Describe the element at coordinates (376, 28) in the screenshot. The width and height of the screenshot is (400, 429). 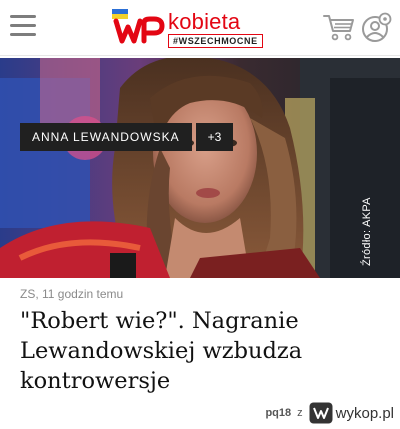
I see `user-settings-icon` at that location.